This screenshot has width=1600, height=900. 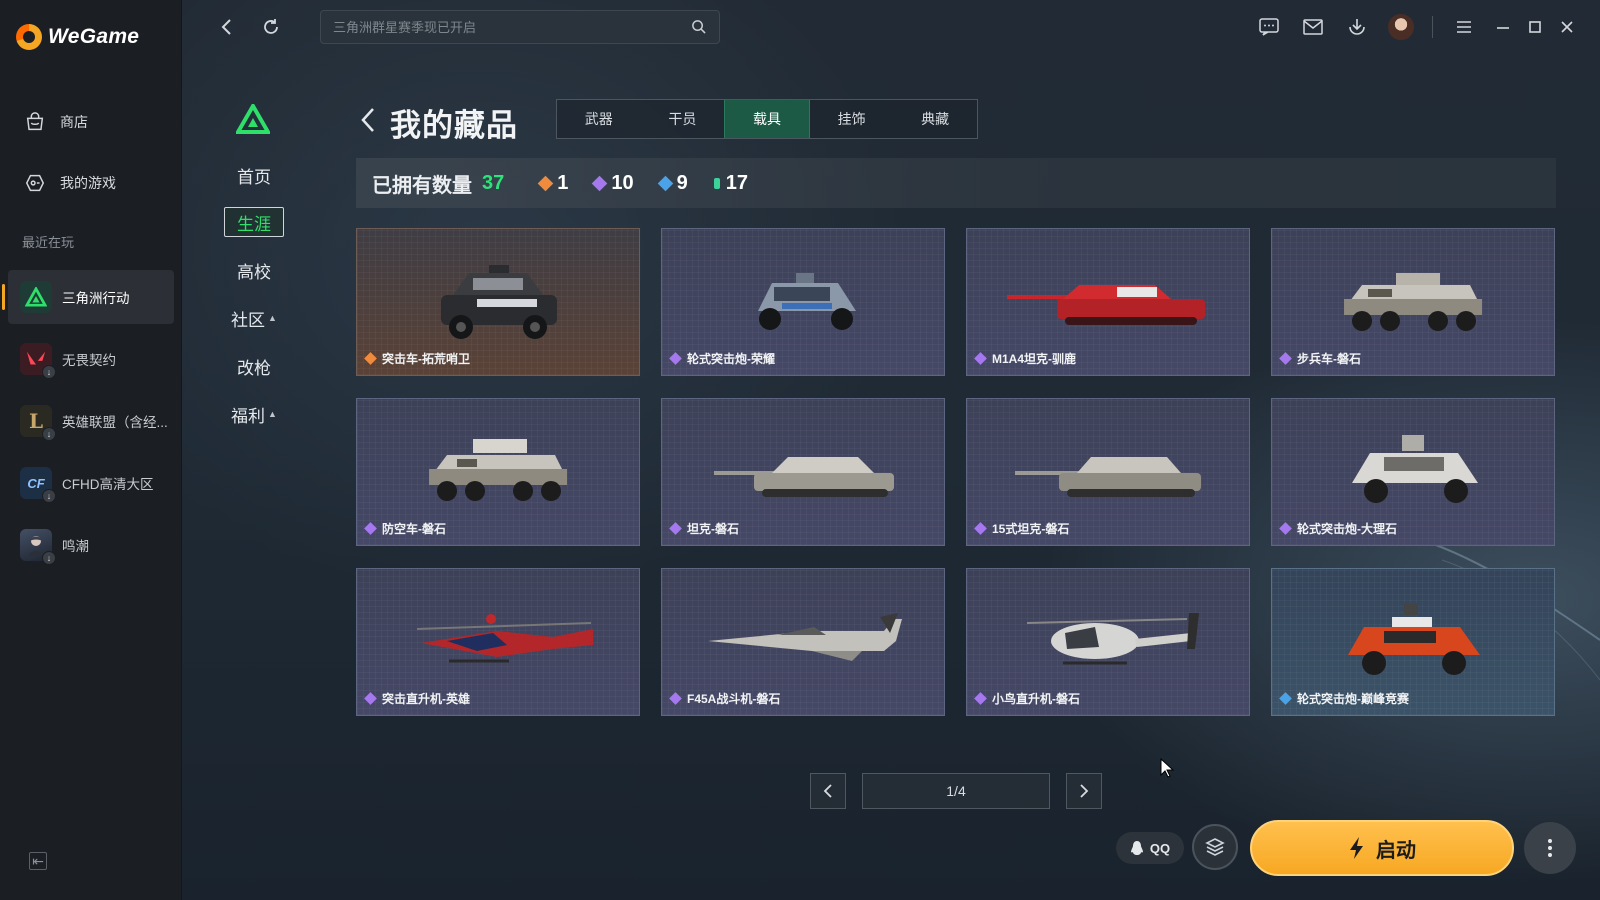 What do you see at coordinates (38, 361) in the screenshot?
I see `valorant-icon: ↓` at bounding box center [38, 361].